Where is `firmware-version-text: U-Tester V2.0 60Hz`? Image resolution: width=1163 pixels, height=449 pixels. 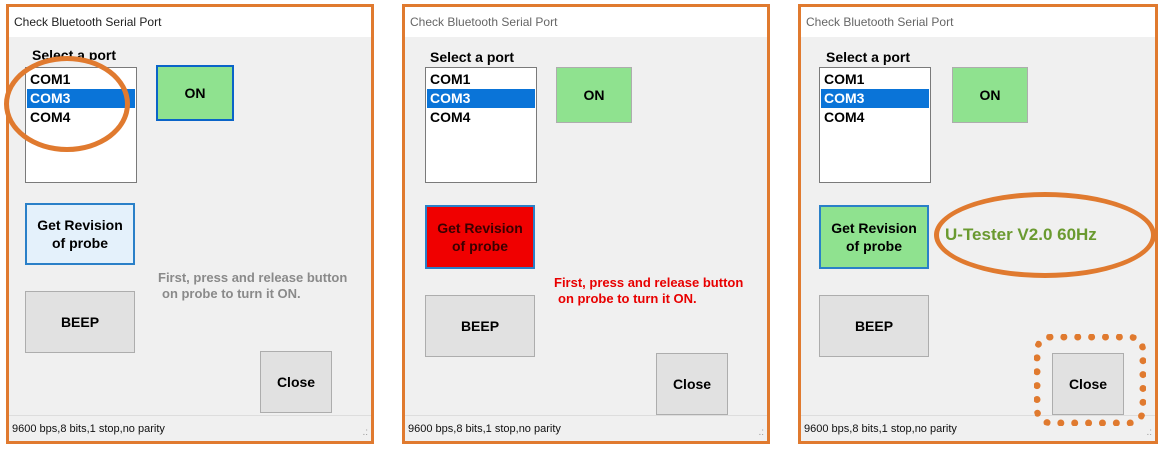 firmware-version-text: U-Tester V2.0 60Hz is located at coordinates (1021, 234).